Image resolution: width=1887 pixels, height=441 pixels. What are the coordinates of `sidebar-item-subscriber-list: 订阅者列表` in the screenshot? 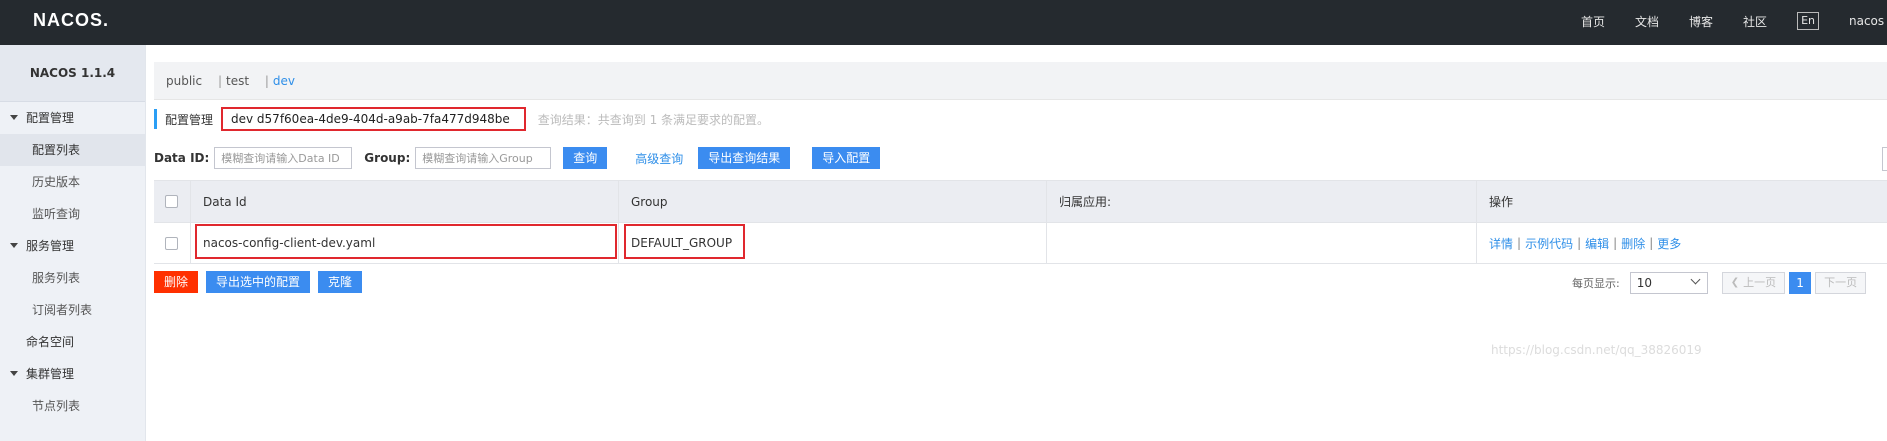 It's located at (72, 310).